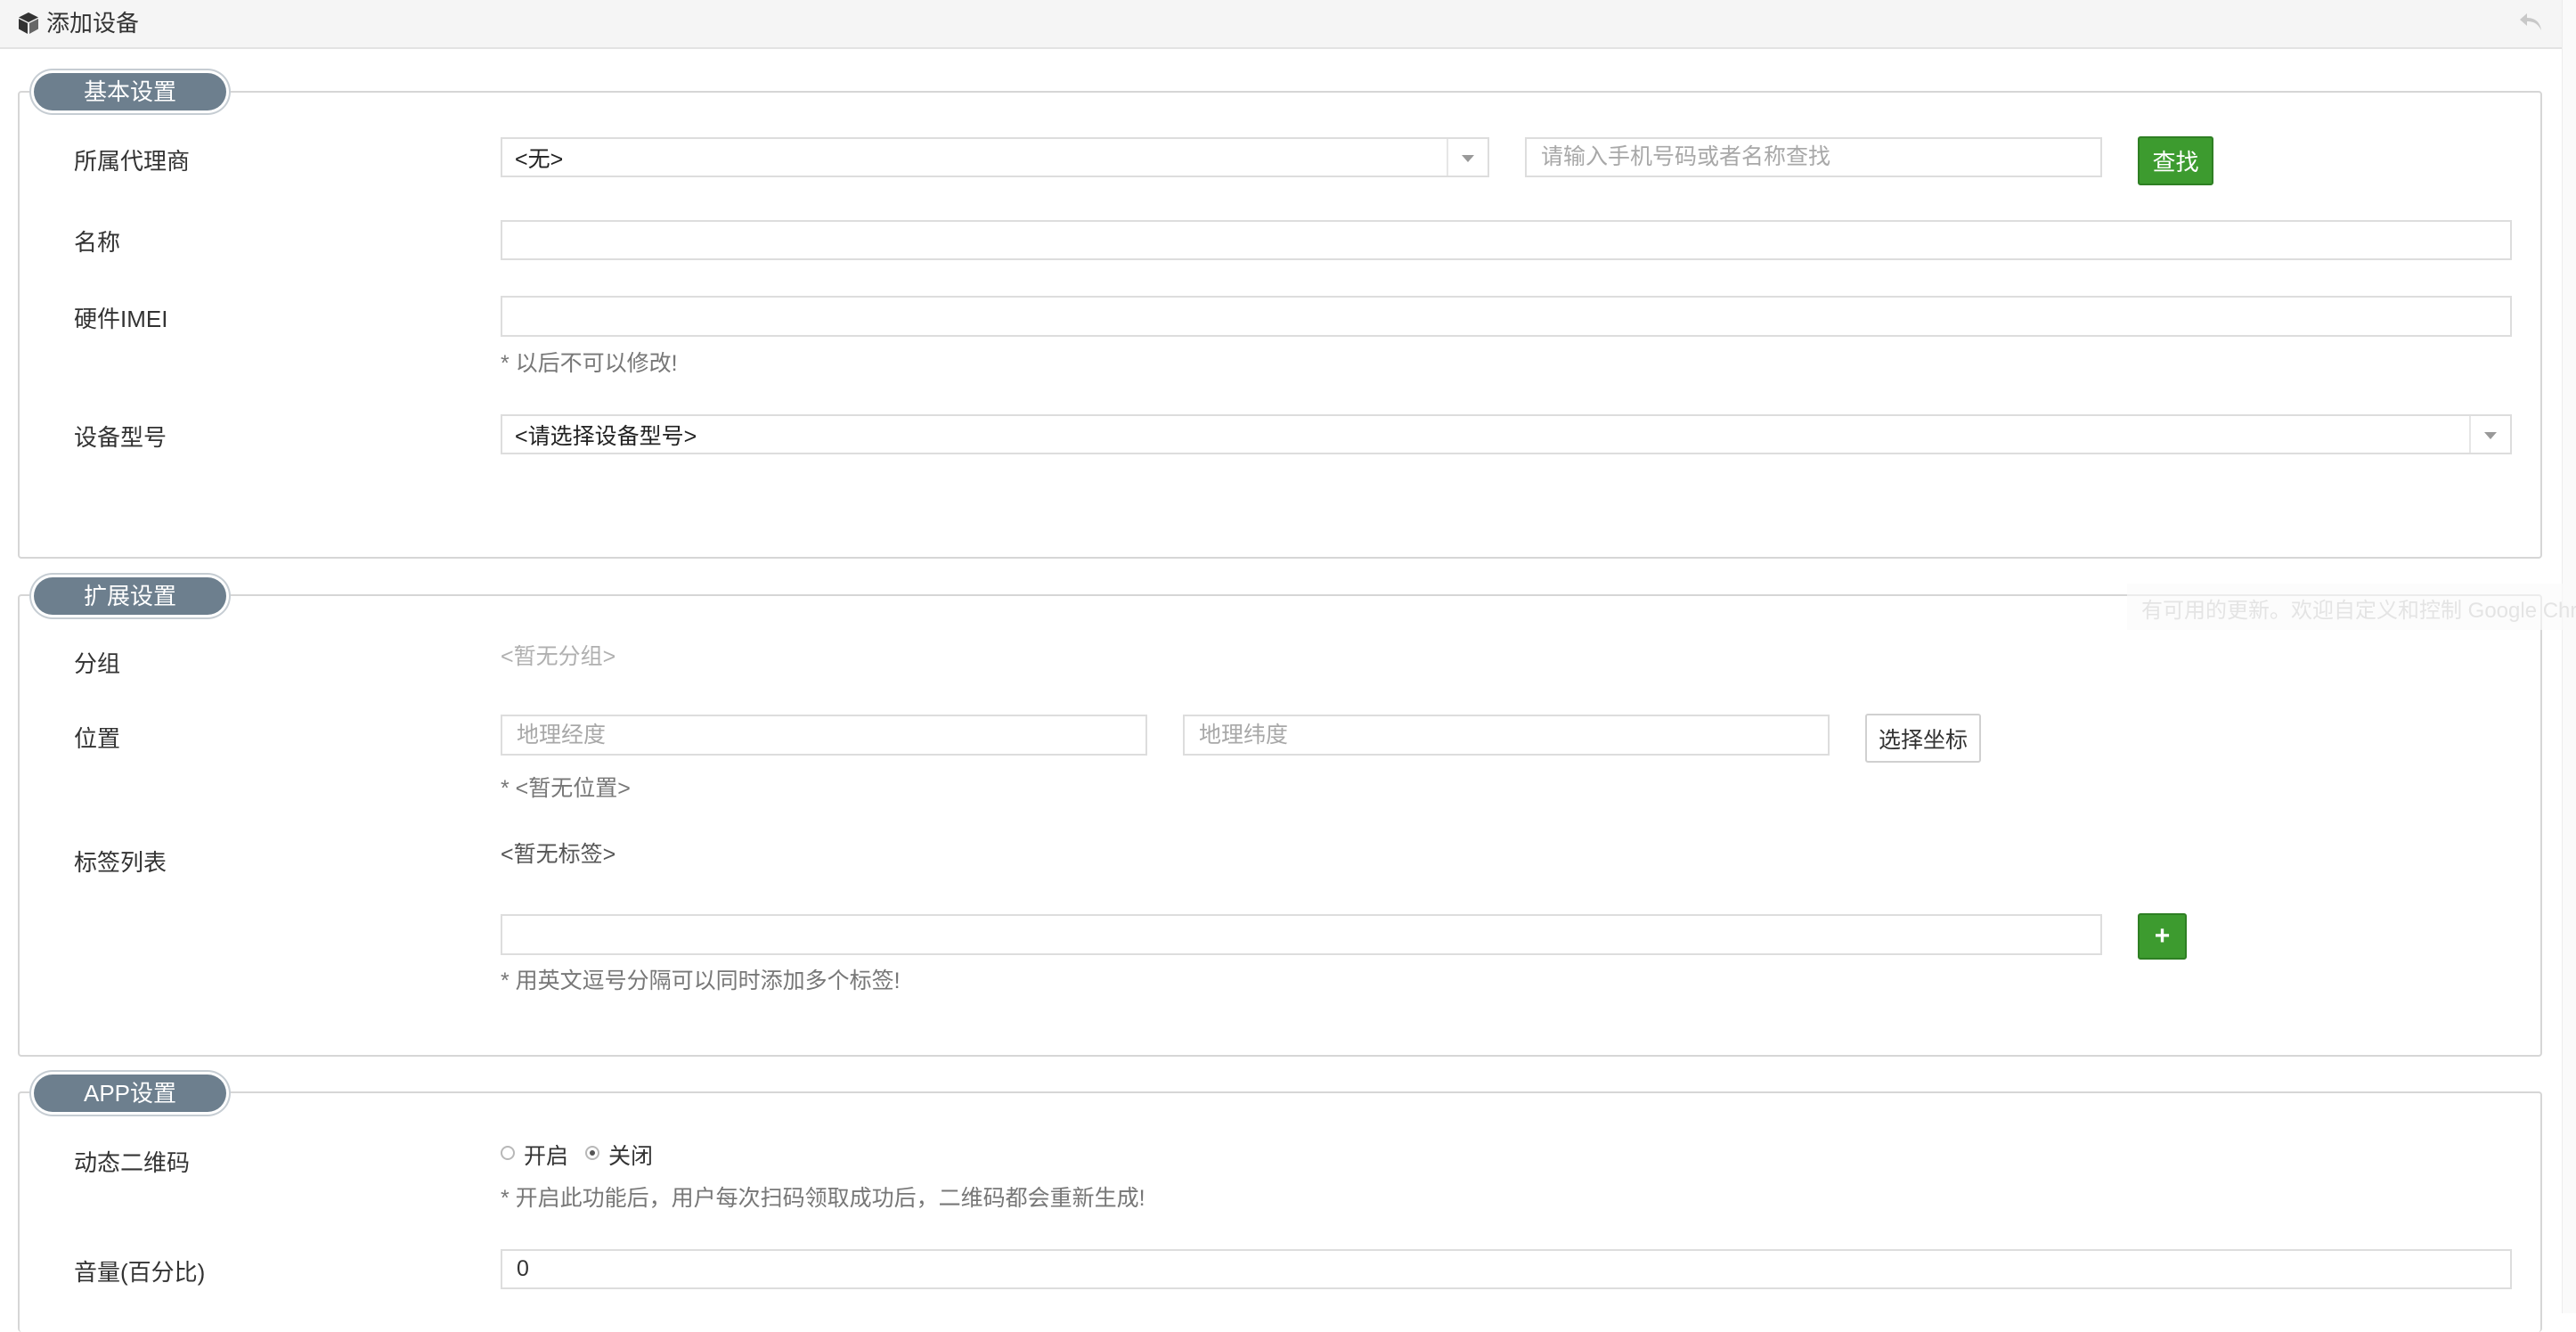 Image resolution: width=2576 pixels, height=1332 pixels. What do you see at coordinates (2530, 22) in the screenshot?
I see `undo-icon` at bounding box center [2530, 22].